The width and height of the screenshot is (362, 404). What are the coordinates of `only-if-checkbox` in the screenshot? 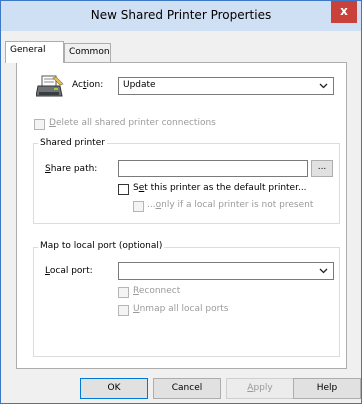 It's located at (138, 206).